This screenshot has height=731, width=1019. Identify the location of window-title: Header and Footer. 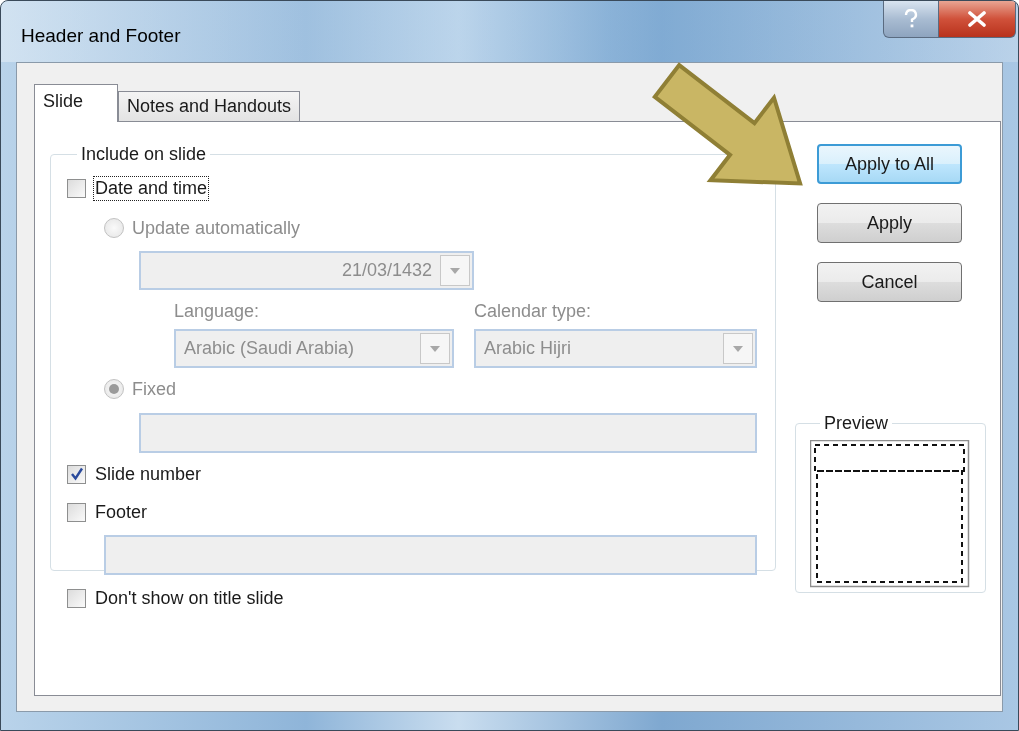
(101, 36).